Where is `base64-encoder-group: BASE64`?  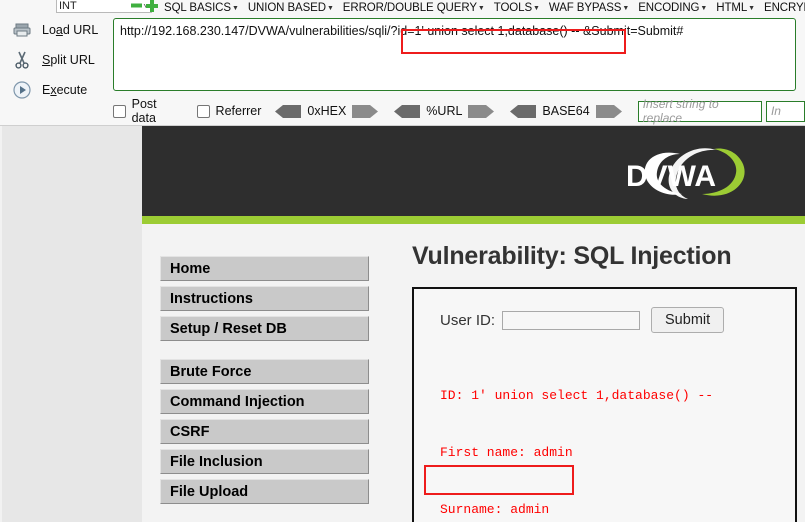 base64-encoder-group: BASE64 is located at coordinates (566, 111).